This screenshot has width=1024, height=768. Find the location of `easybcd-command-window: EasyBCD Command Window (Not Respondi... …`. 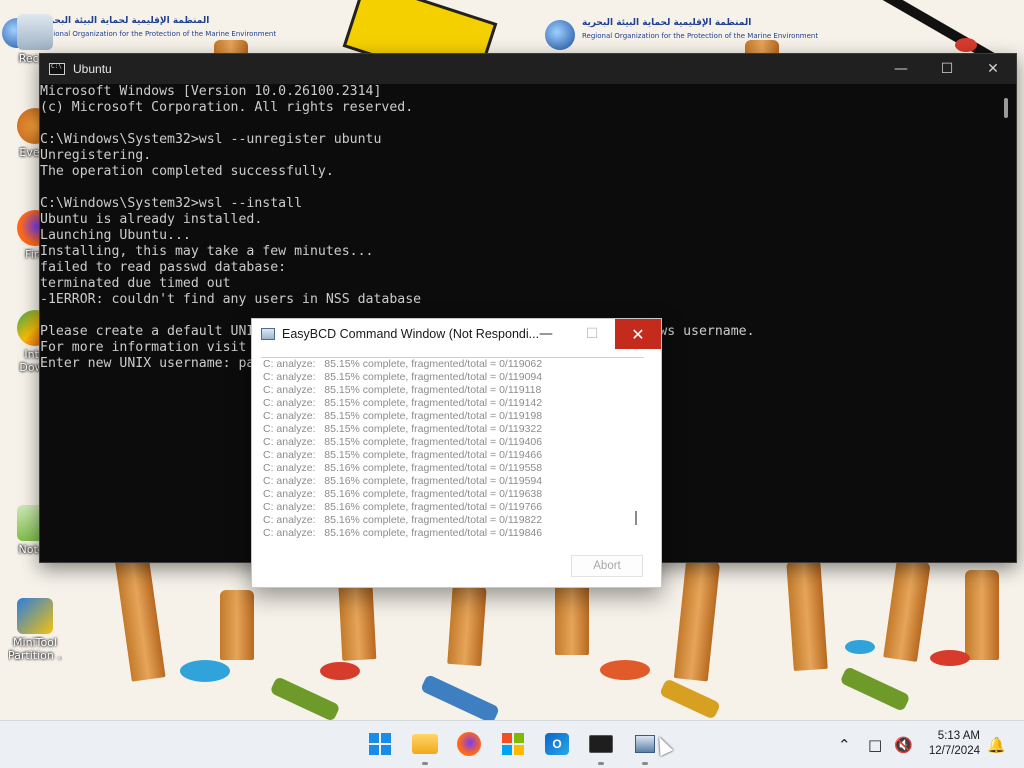

easybcd-command-window: EasyBCD Command Window (Not Respondi... … is located at coordinates (456, 453).